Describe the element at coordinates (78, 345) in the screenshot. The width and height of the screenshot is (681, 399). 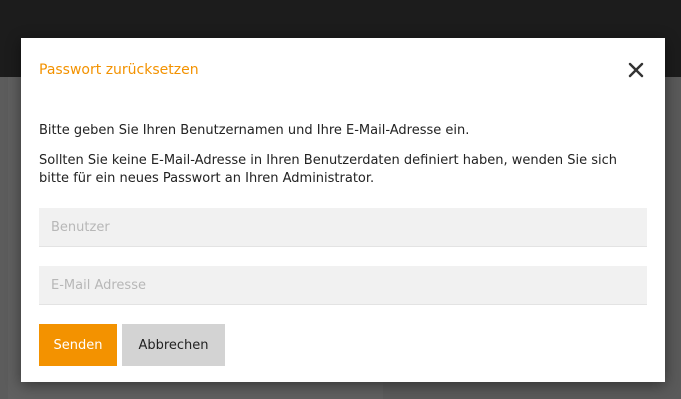
I see `send-button: Senden` at that location.